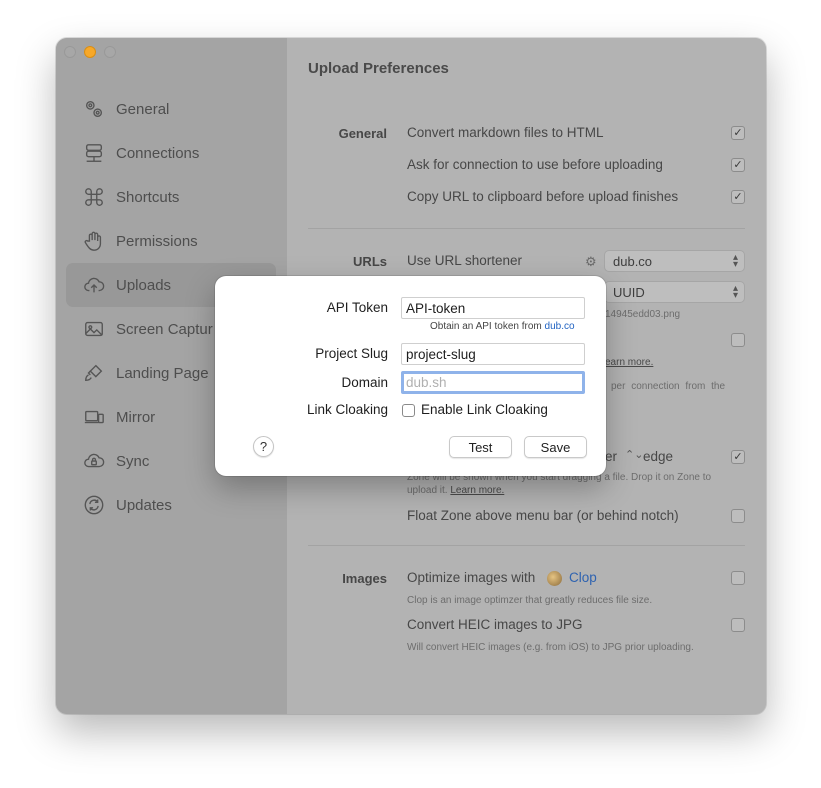 Image resolution: width=821 pixels, height=788 pixels. What do you see at coordinates (133, 461) in the screenshot?
I see `sidebar-item-label: Sync` at bounding box center [133, 461].